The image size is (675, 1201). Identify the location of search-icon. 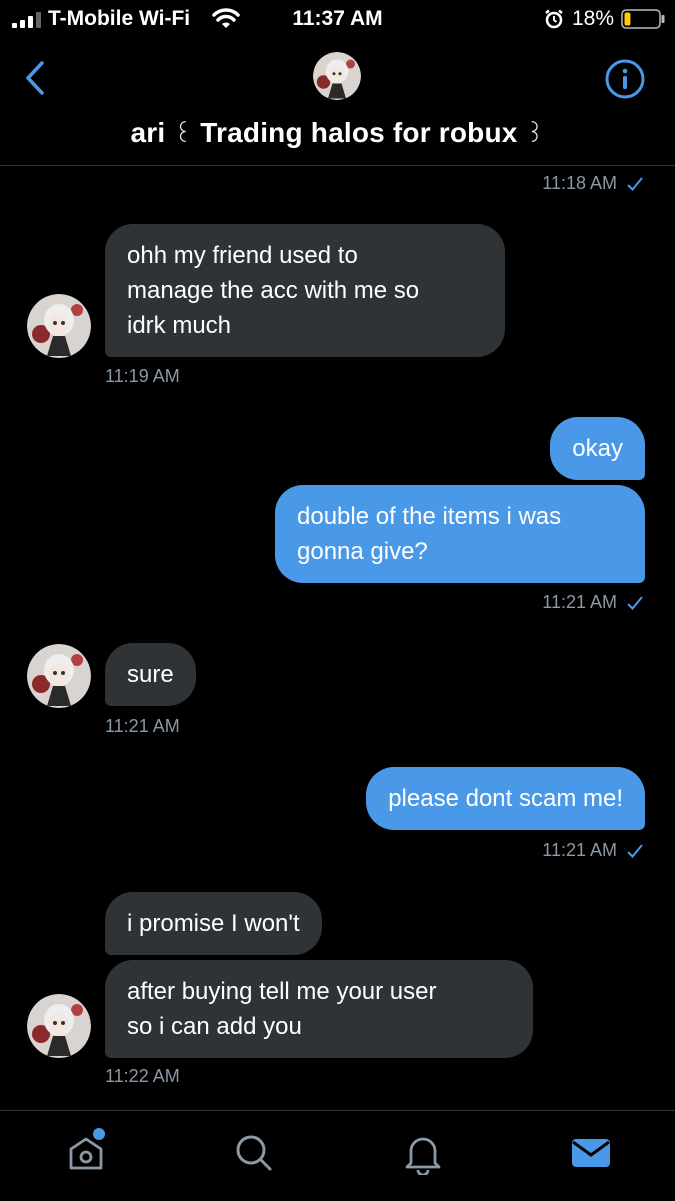
(254, 1153).